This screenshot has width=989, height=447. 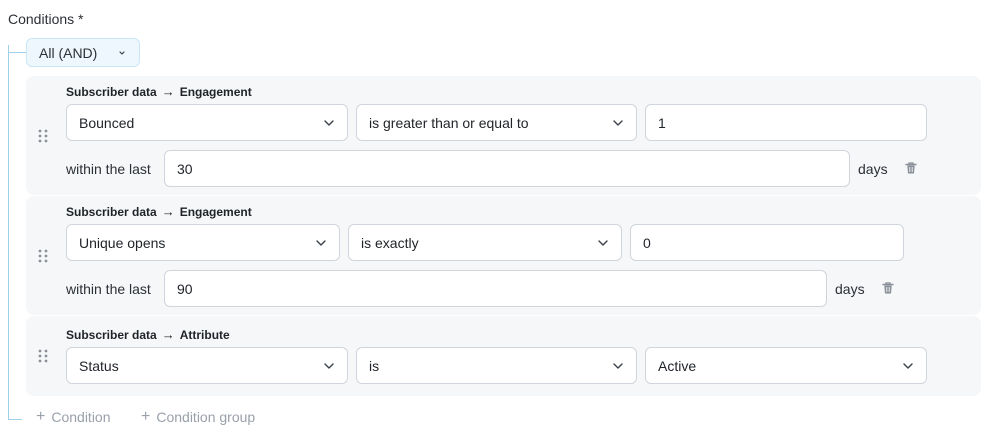 I want to click on value-select-value: Active, so click(x=677, y=365).